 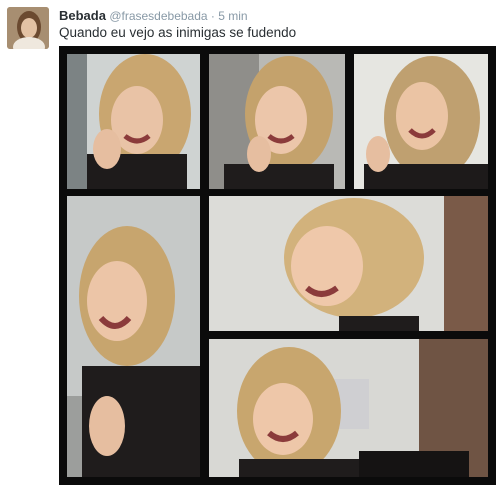 I want to click on avatar-image, so click(x=28, y=28).